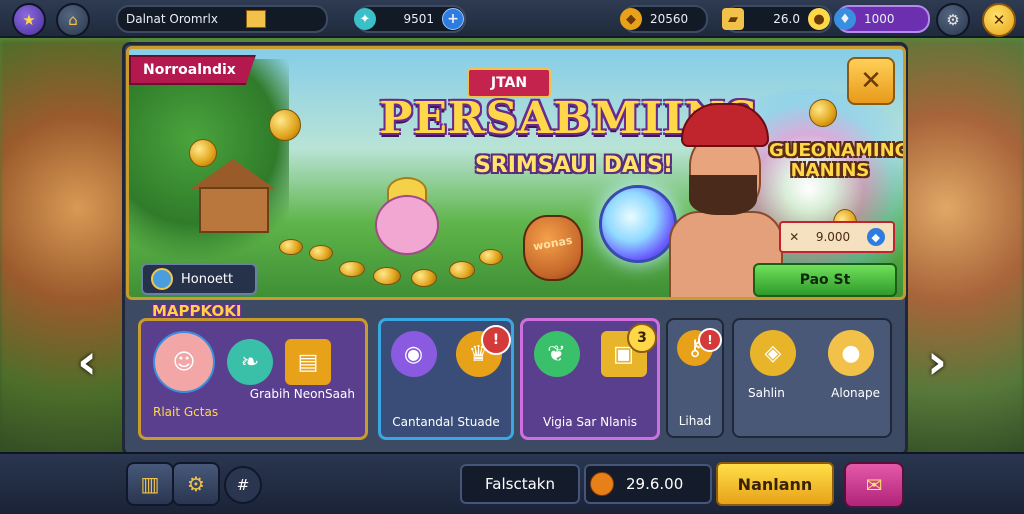 The height and width of the screenshot is (514, 1024). Describe the element at coordinates (186, 412) in the screenshot. I see `tile-sublabel: Rlait Gctas` at that location.